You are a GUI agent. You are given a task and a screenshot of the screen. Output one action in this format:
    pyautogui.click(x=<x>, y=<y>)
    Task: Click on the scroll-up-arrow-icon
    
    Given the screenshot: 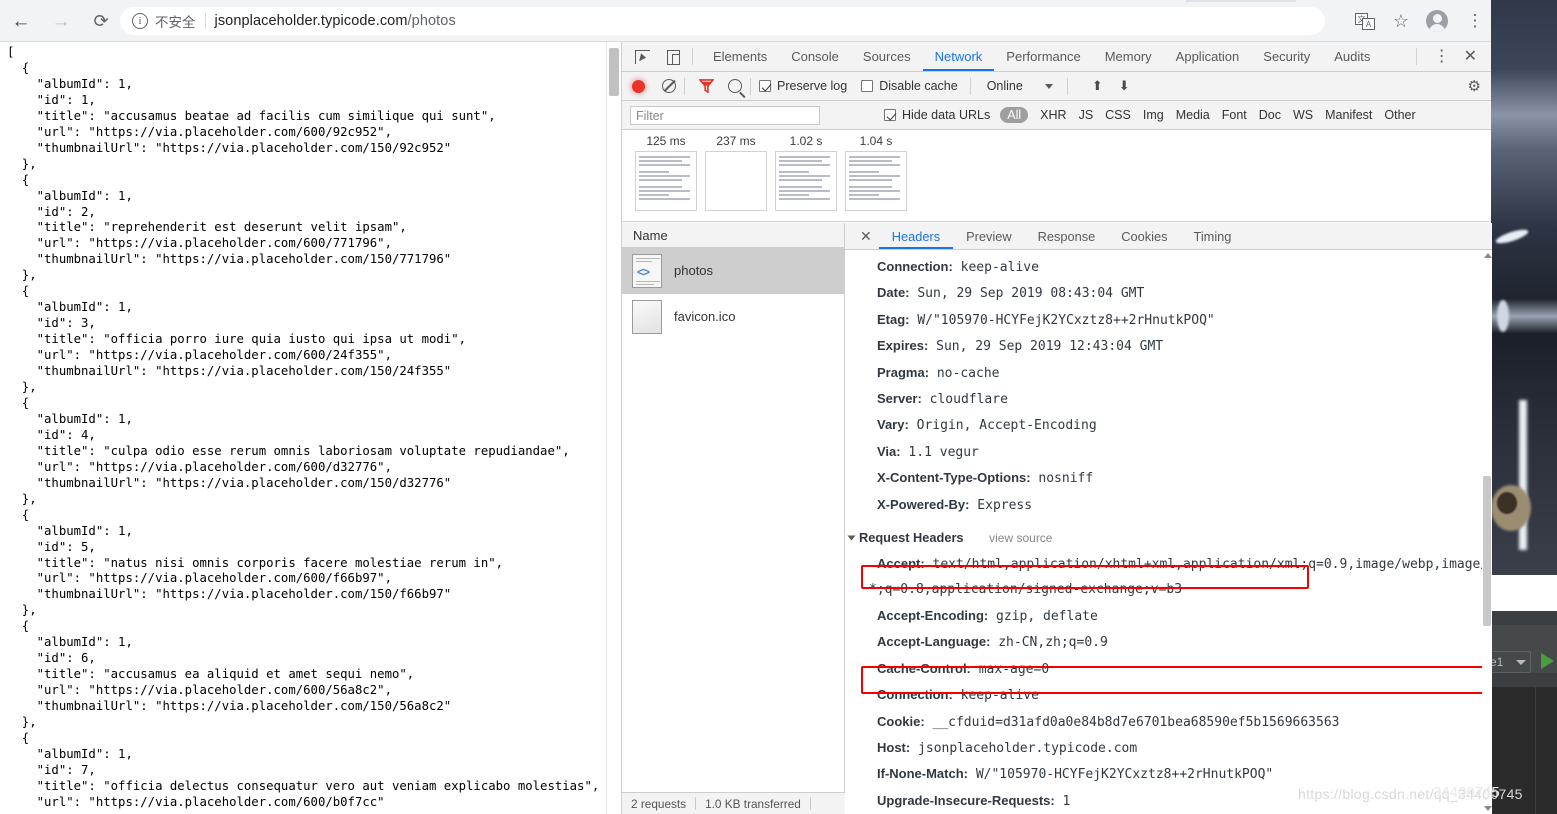 What is the action you would take?
    pyautogui.click(x=1488, y=255)
    